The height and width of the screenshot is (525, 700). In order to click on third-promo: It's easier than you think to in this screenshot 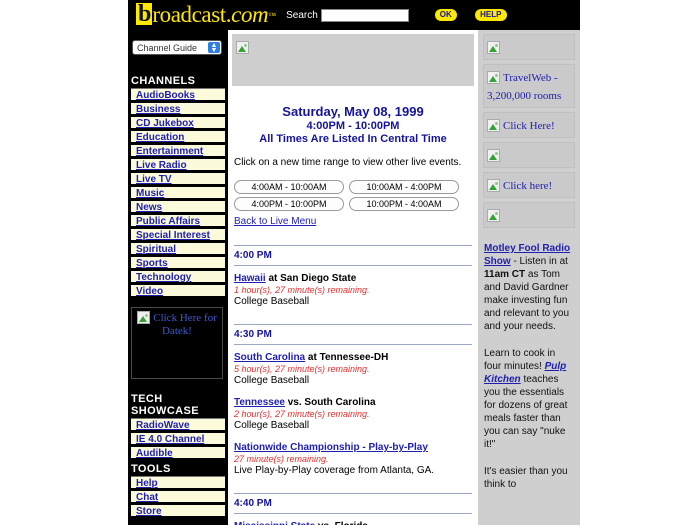, I will do `click(529, 478)`.